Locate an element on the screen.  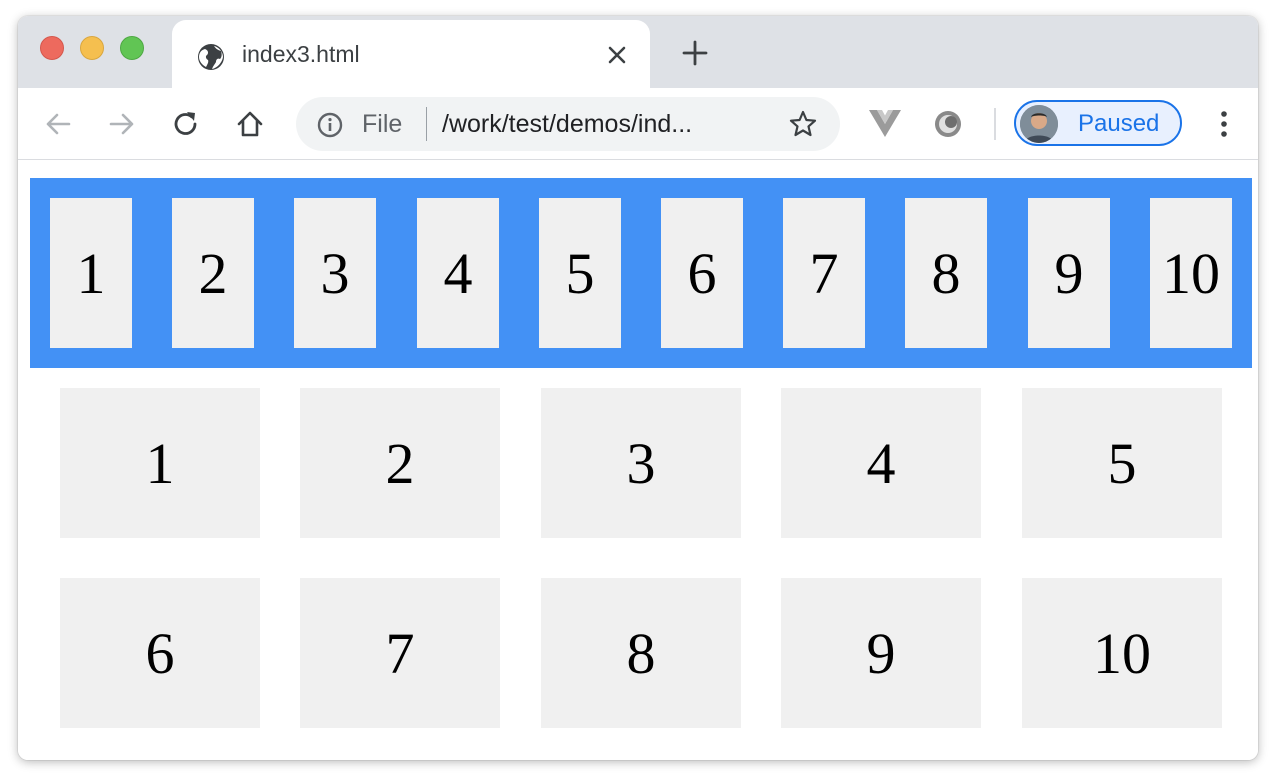
flex-item: 10 is located at coordinates (1191, 273).